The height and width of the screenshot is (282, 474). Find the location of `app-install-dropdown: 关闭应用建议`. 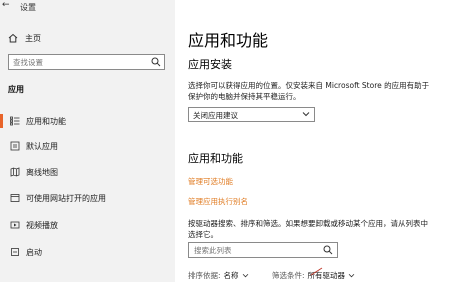

app-install-dropdown: 关闭应用建议 is located at coordinates (251, 114).